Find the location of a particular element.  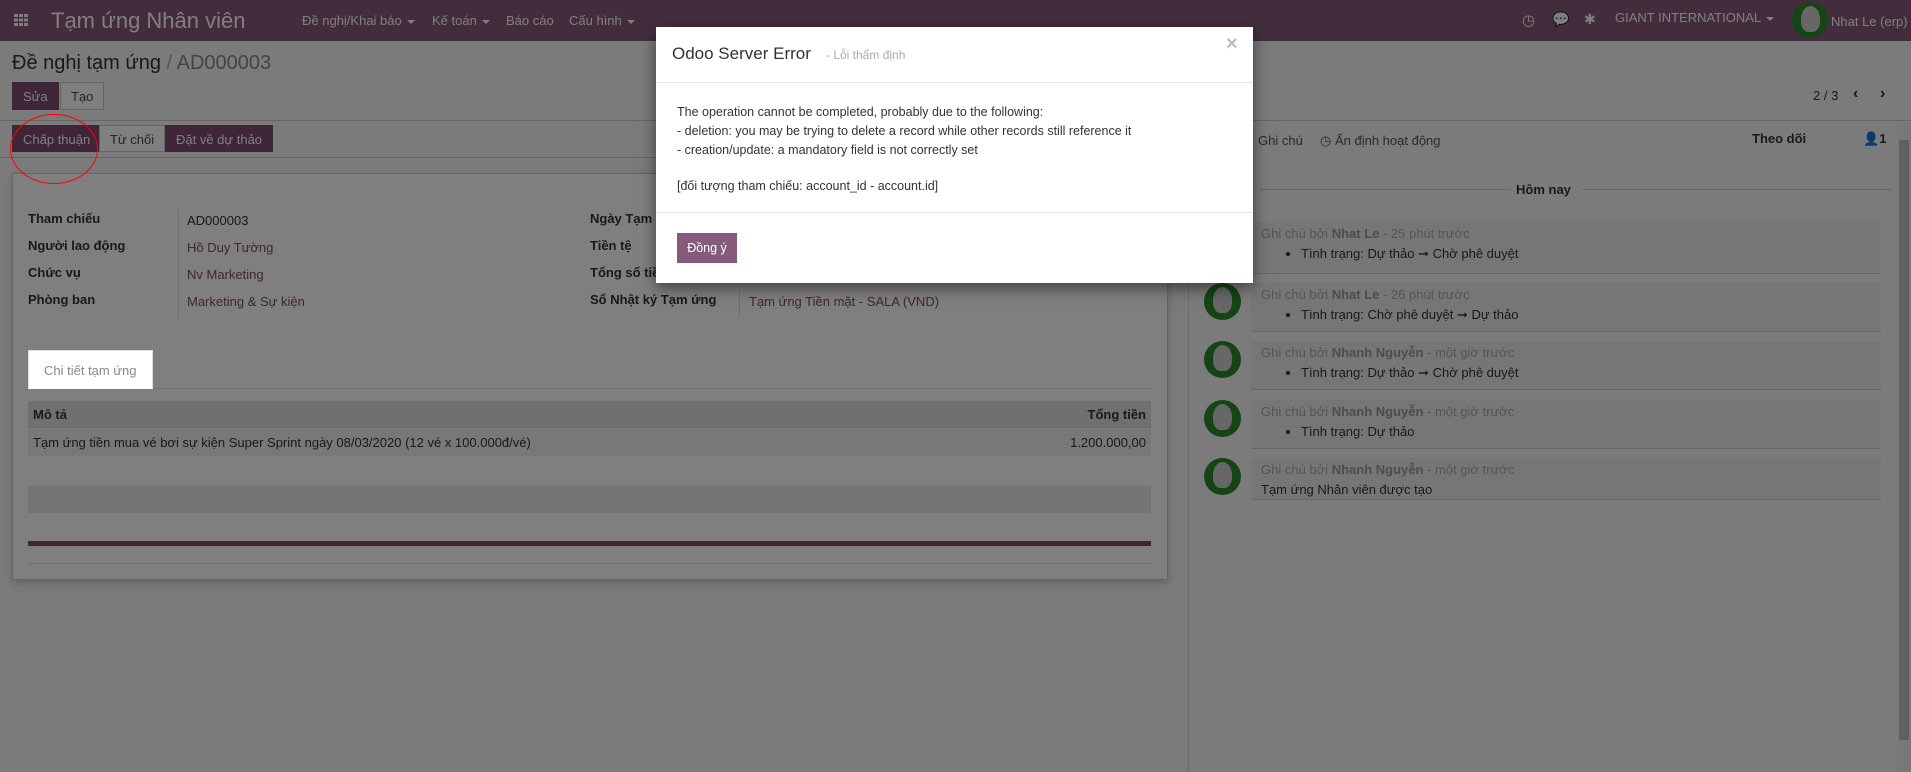

ok-button: Đồng ý is located at coordinates (707, 248).